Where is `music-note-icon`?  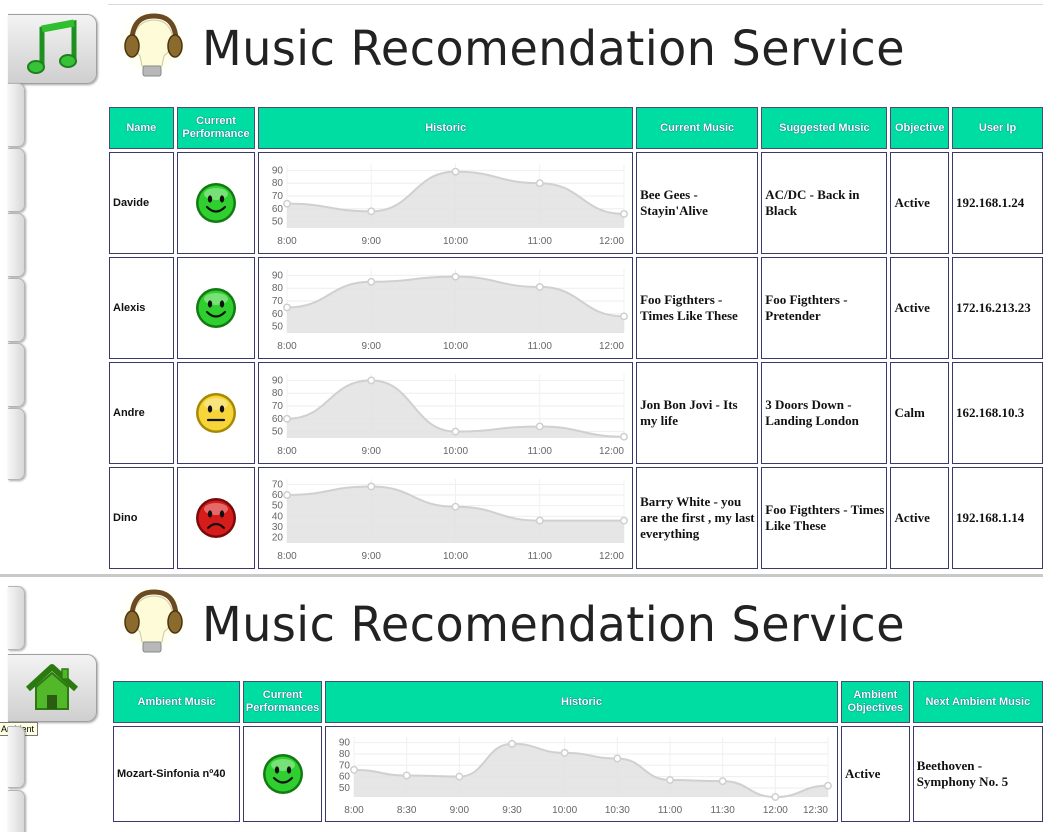
music-note-icon is located at coordinates (52, 46).